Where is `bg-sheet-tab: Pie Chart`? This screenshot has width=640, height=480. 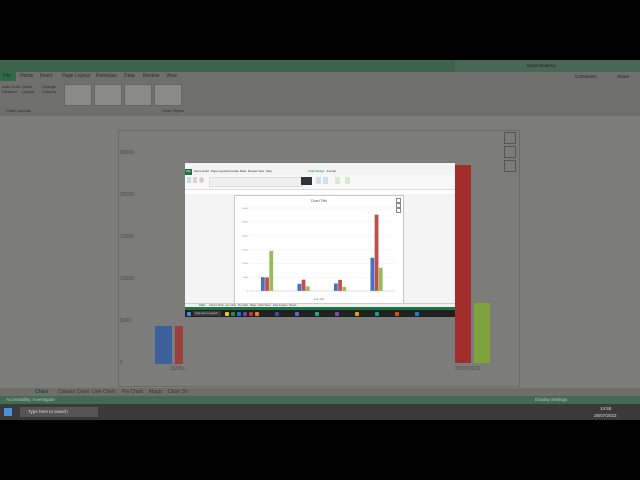 bg-sheet-tab: Pie Chart is located at coordinates (132, 392).